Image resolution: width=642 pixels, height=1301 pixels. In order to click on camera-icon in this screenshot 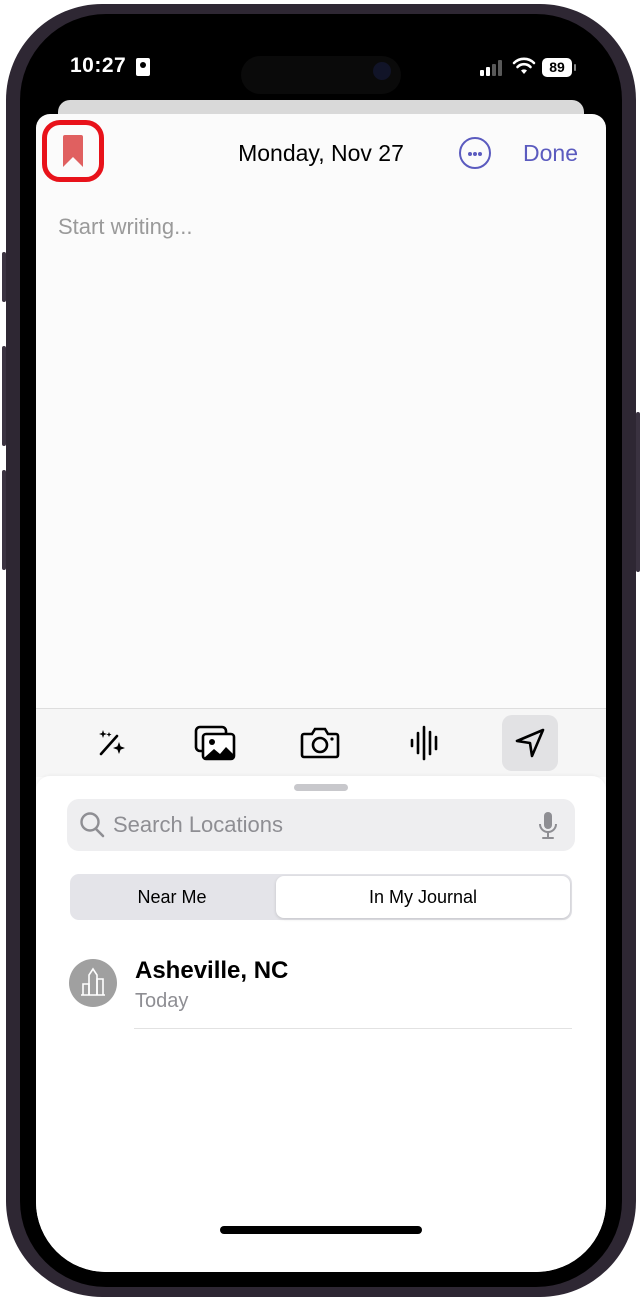, I will do `click(320, 743)`.